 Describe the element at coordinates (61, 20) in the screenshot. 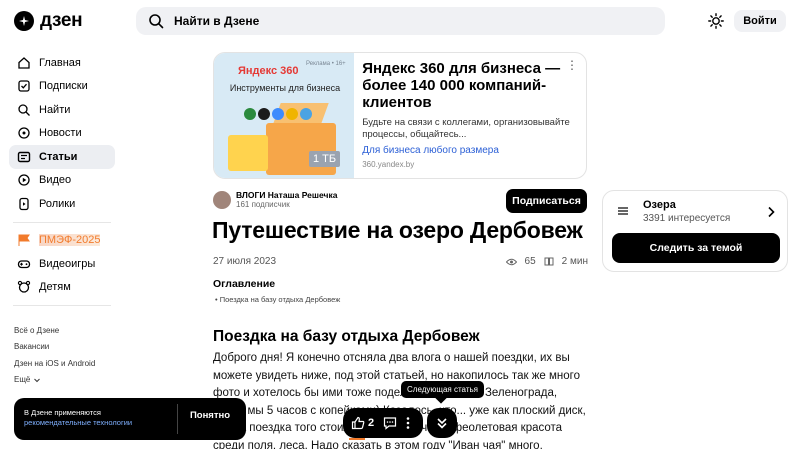

I see `logo-text: дзен` at that location.